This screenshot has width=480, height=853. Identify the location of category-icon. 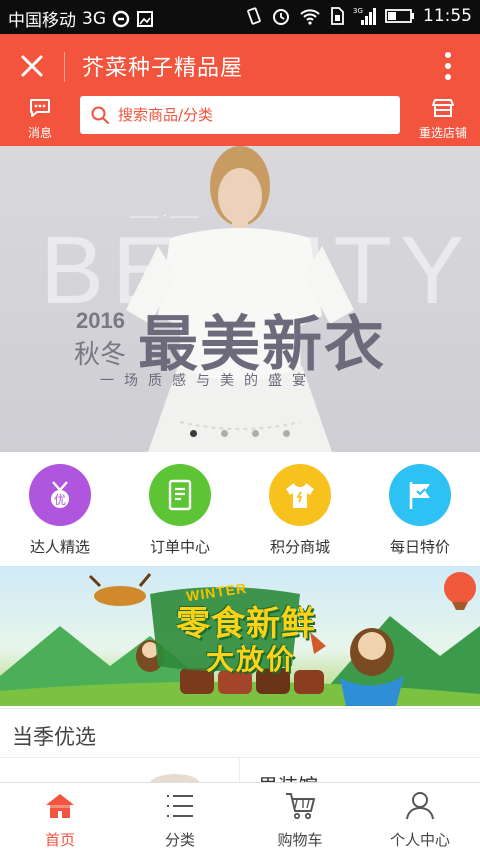
(180, 806).